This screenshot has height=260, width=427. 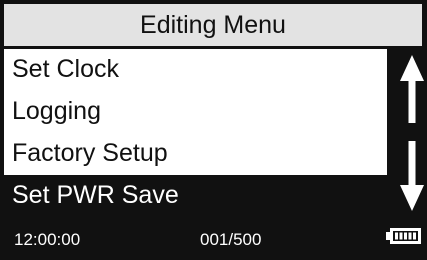 I want to click on page-title: Editing Menu, so click(x=213, y=25).